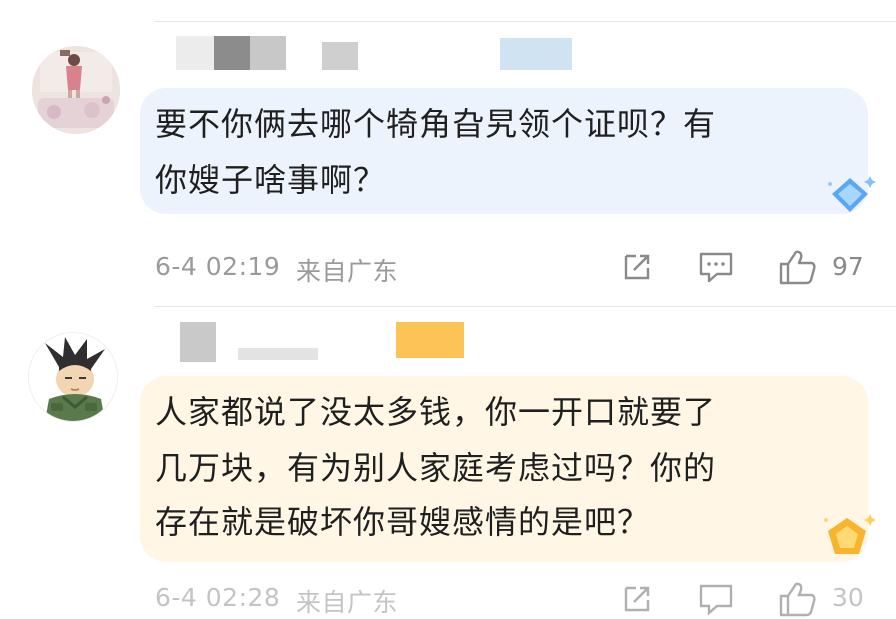 This screenshot has width=896, height=619. What do you see at coordinates (436, 468) in the screenshot?
I see `comment-text-line: 几万块，有为别人家庭考虑过吗？你的` at bounding box center [436, 468].